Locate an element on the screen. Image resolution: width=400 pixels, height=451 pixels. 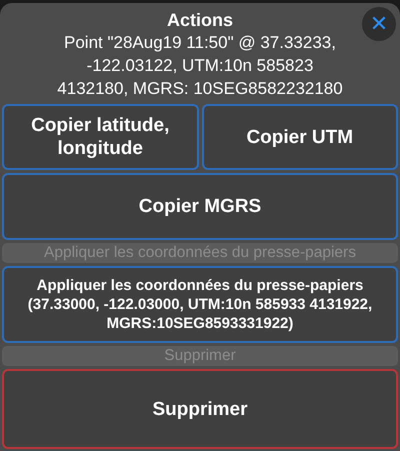
action-button: Copier latitude, longitude is located at coordinates (100, 137).